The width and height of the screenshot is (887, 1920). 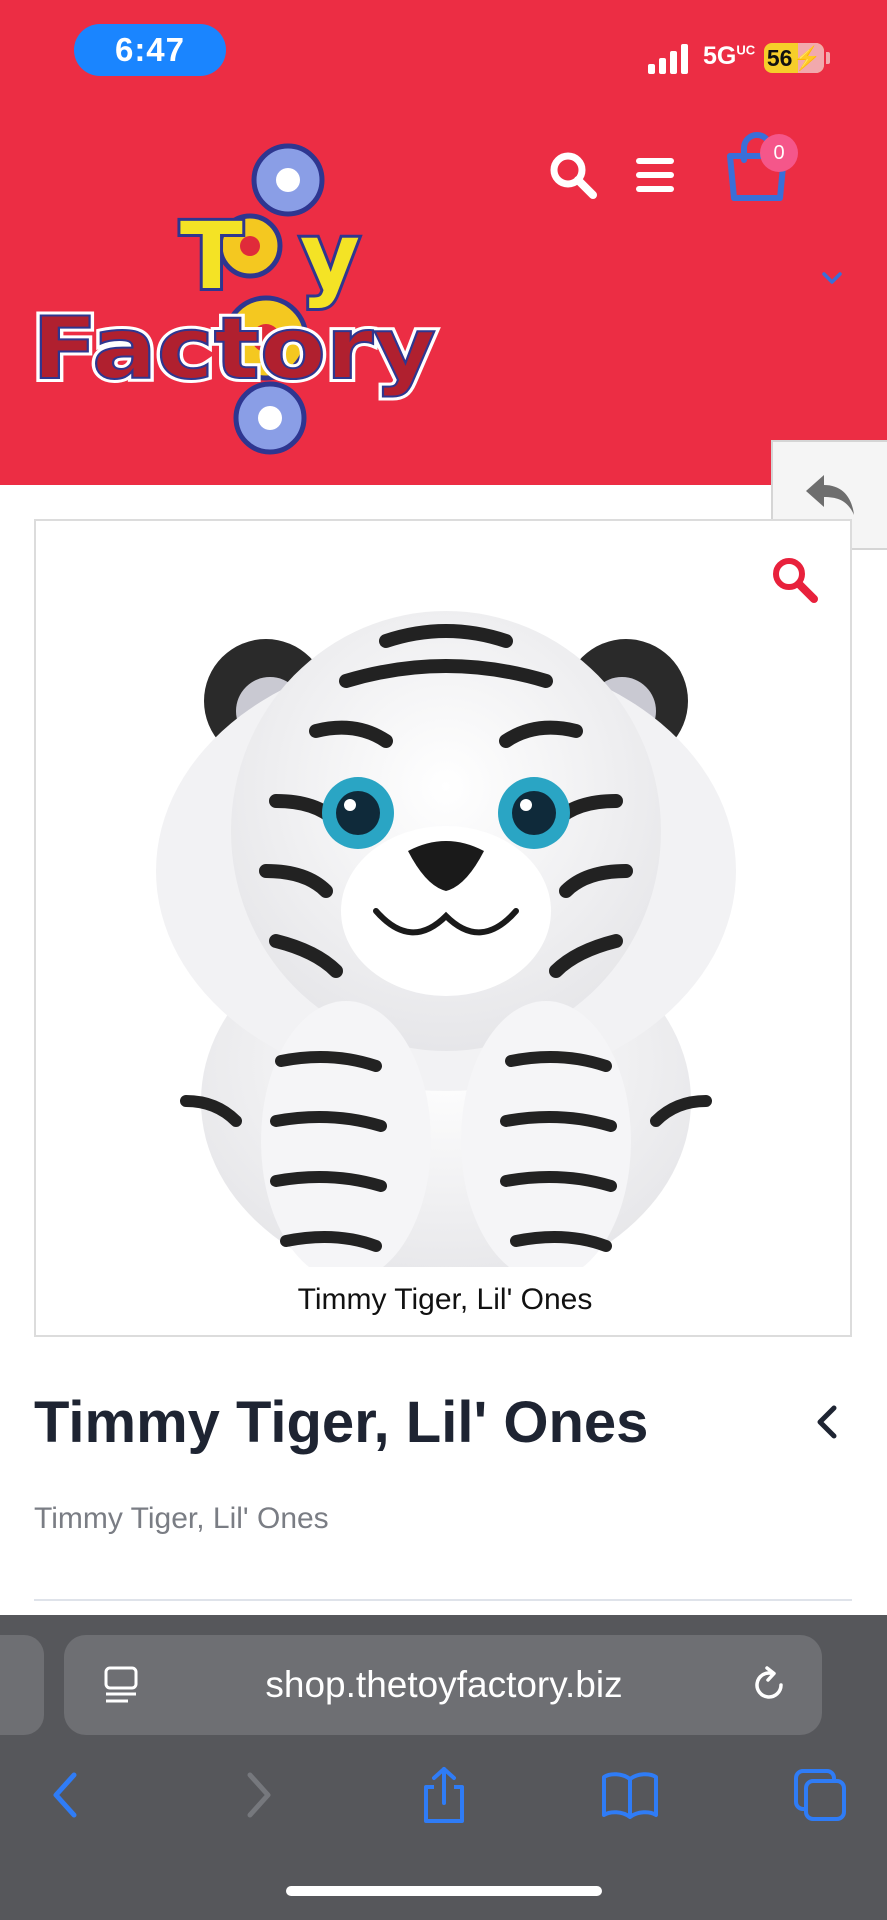 What do you see at coordinates (234, 349) in the screenshot?
I see `svg-text: Factory` at bounding box center [234, 349].